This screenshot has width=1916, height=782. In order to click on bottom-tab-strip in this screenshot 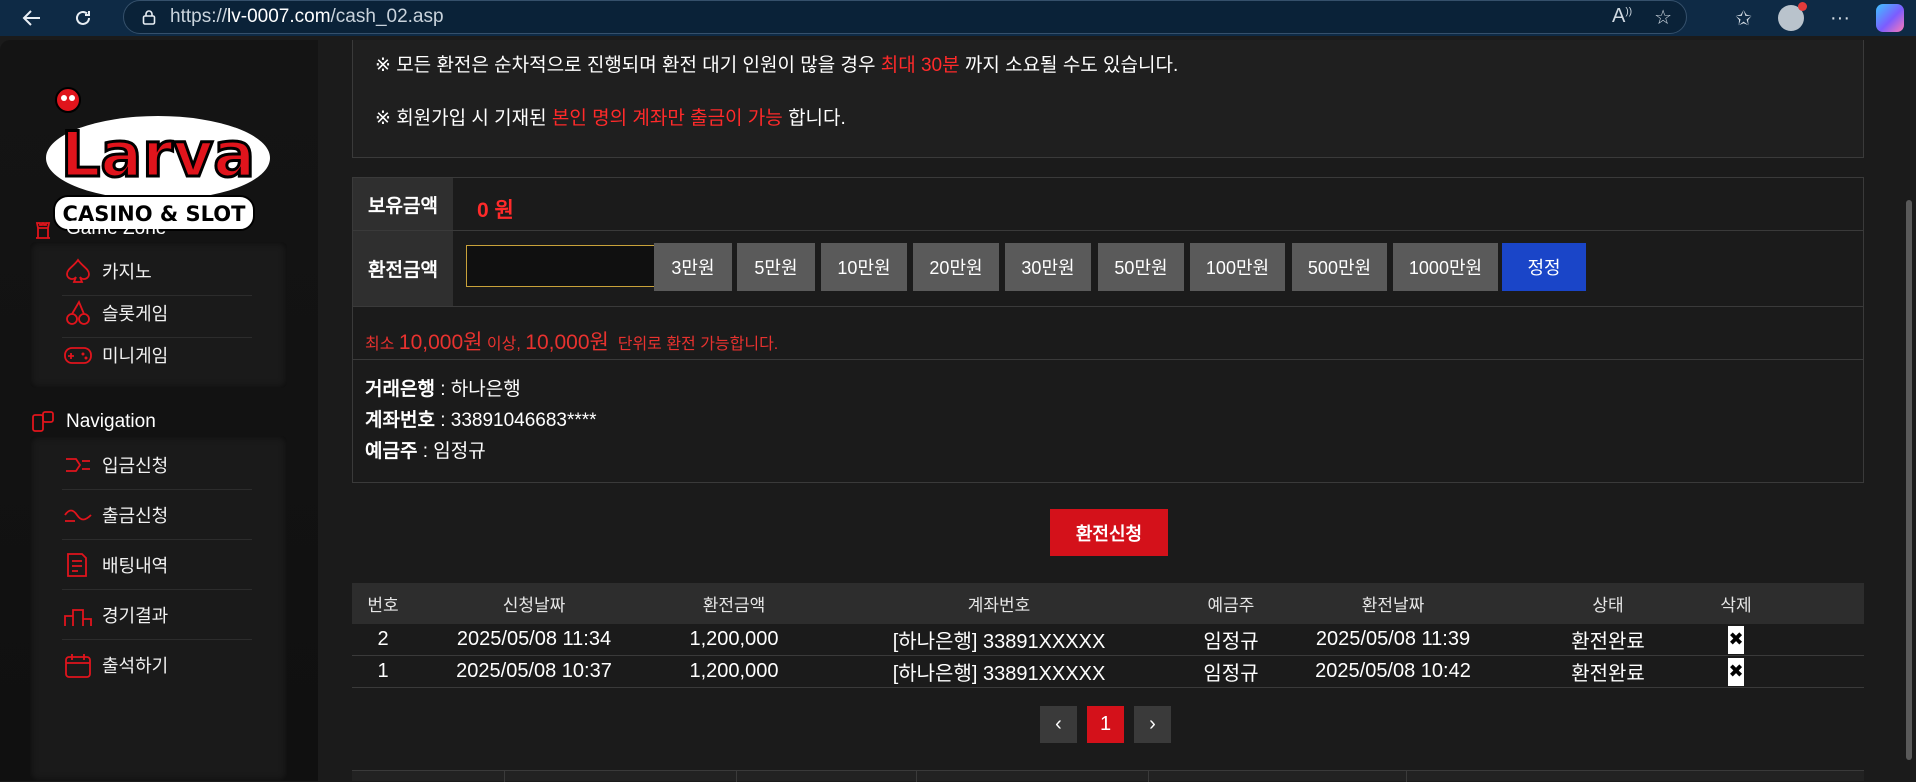, I will do `click(1108, 776)`.